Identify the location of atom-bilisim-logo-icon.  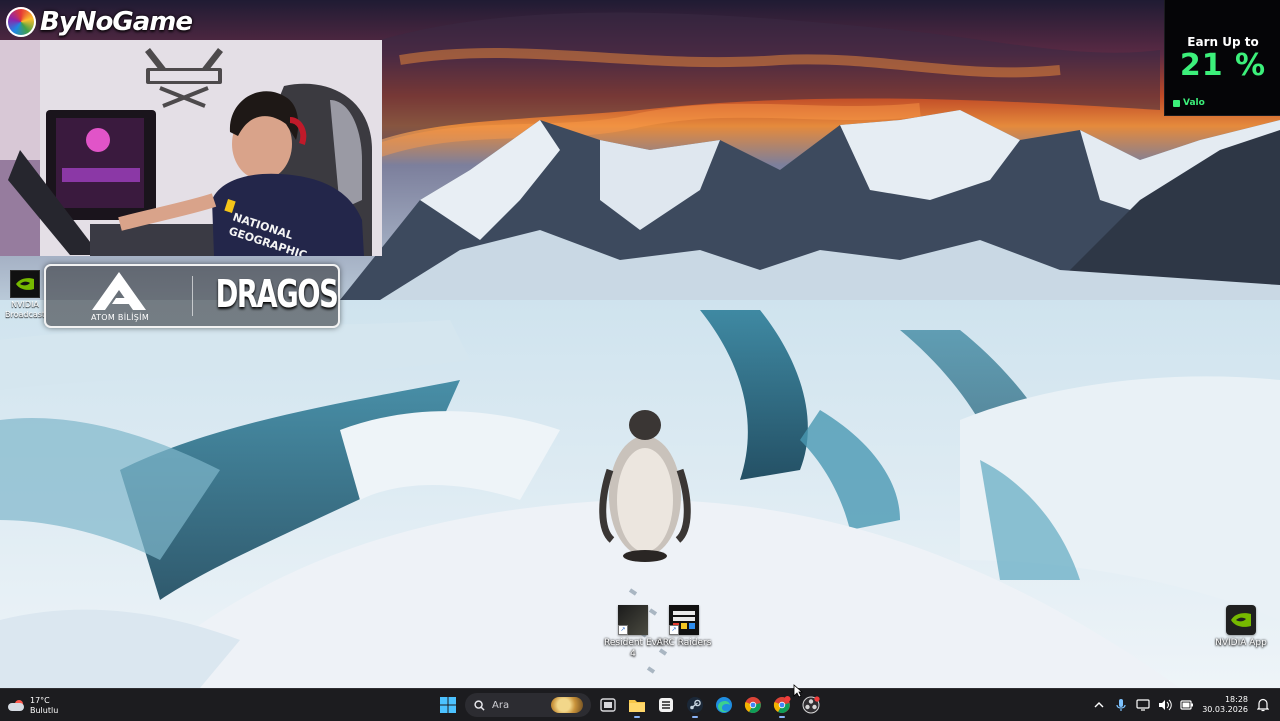
(119, 291).